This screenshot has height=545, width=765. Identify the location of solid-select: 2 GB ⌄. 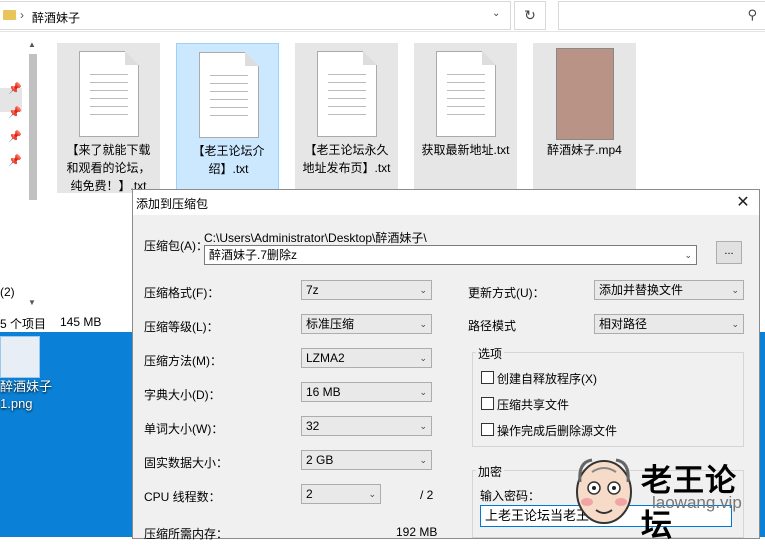
(366, 460).